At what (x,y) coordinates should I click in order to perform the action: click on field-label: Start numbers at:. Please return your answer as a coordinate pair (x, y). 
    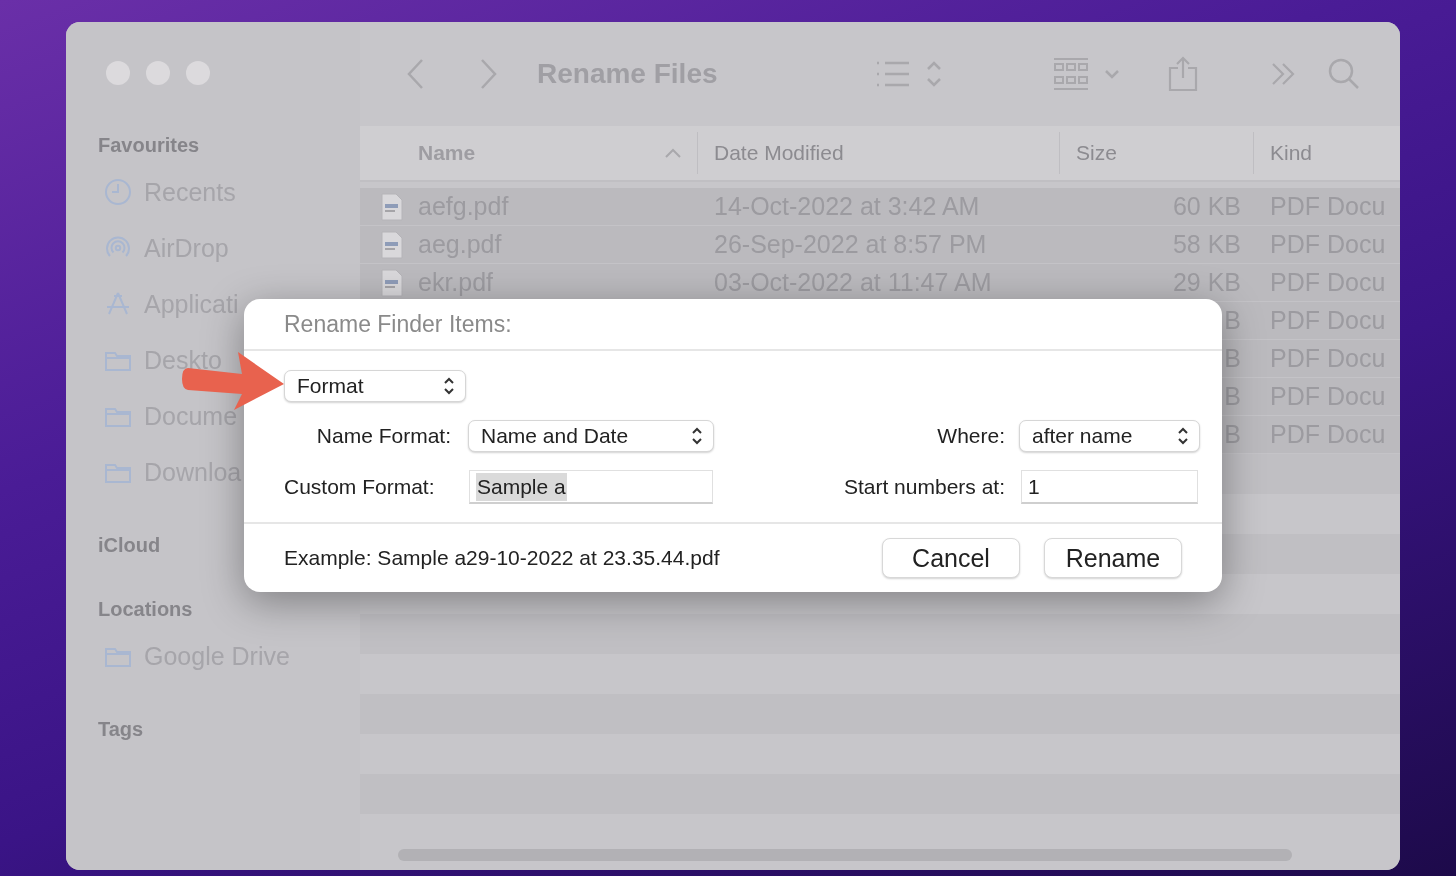
    Looking at the image, I should click on (924, 487).